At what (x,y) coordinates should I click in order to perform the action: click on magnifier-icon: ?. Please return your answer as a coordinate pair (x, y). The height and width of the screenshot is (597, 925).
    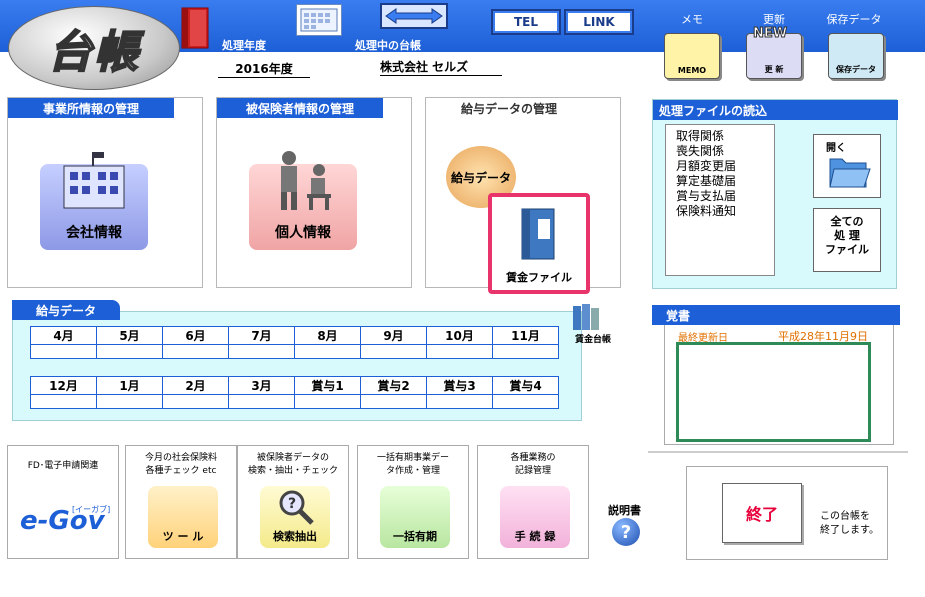
    Looking at the image, I should click on (296, 507).